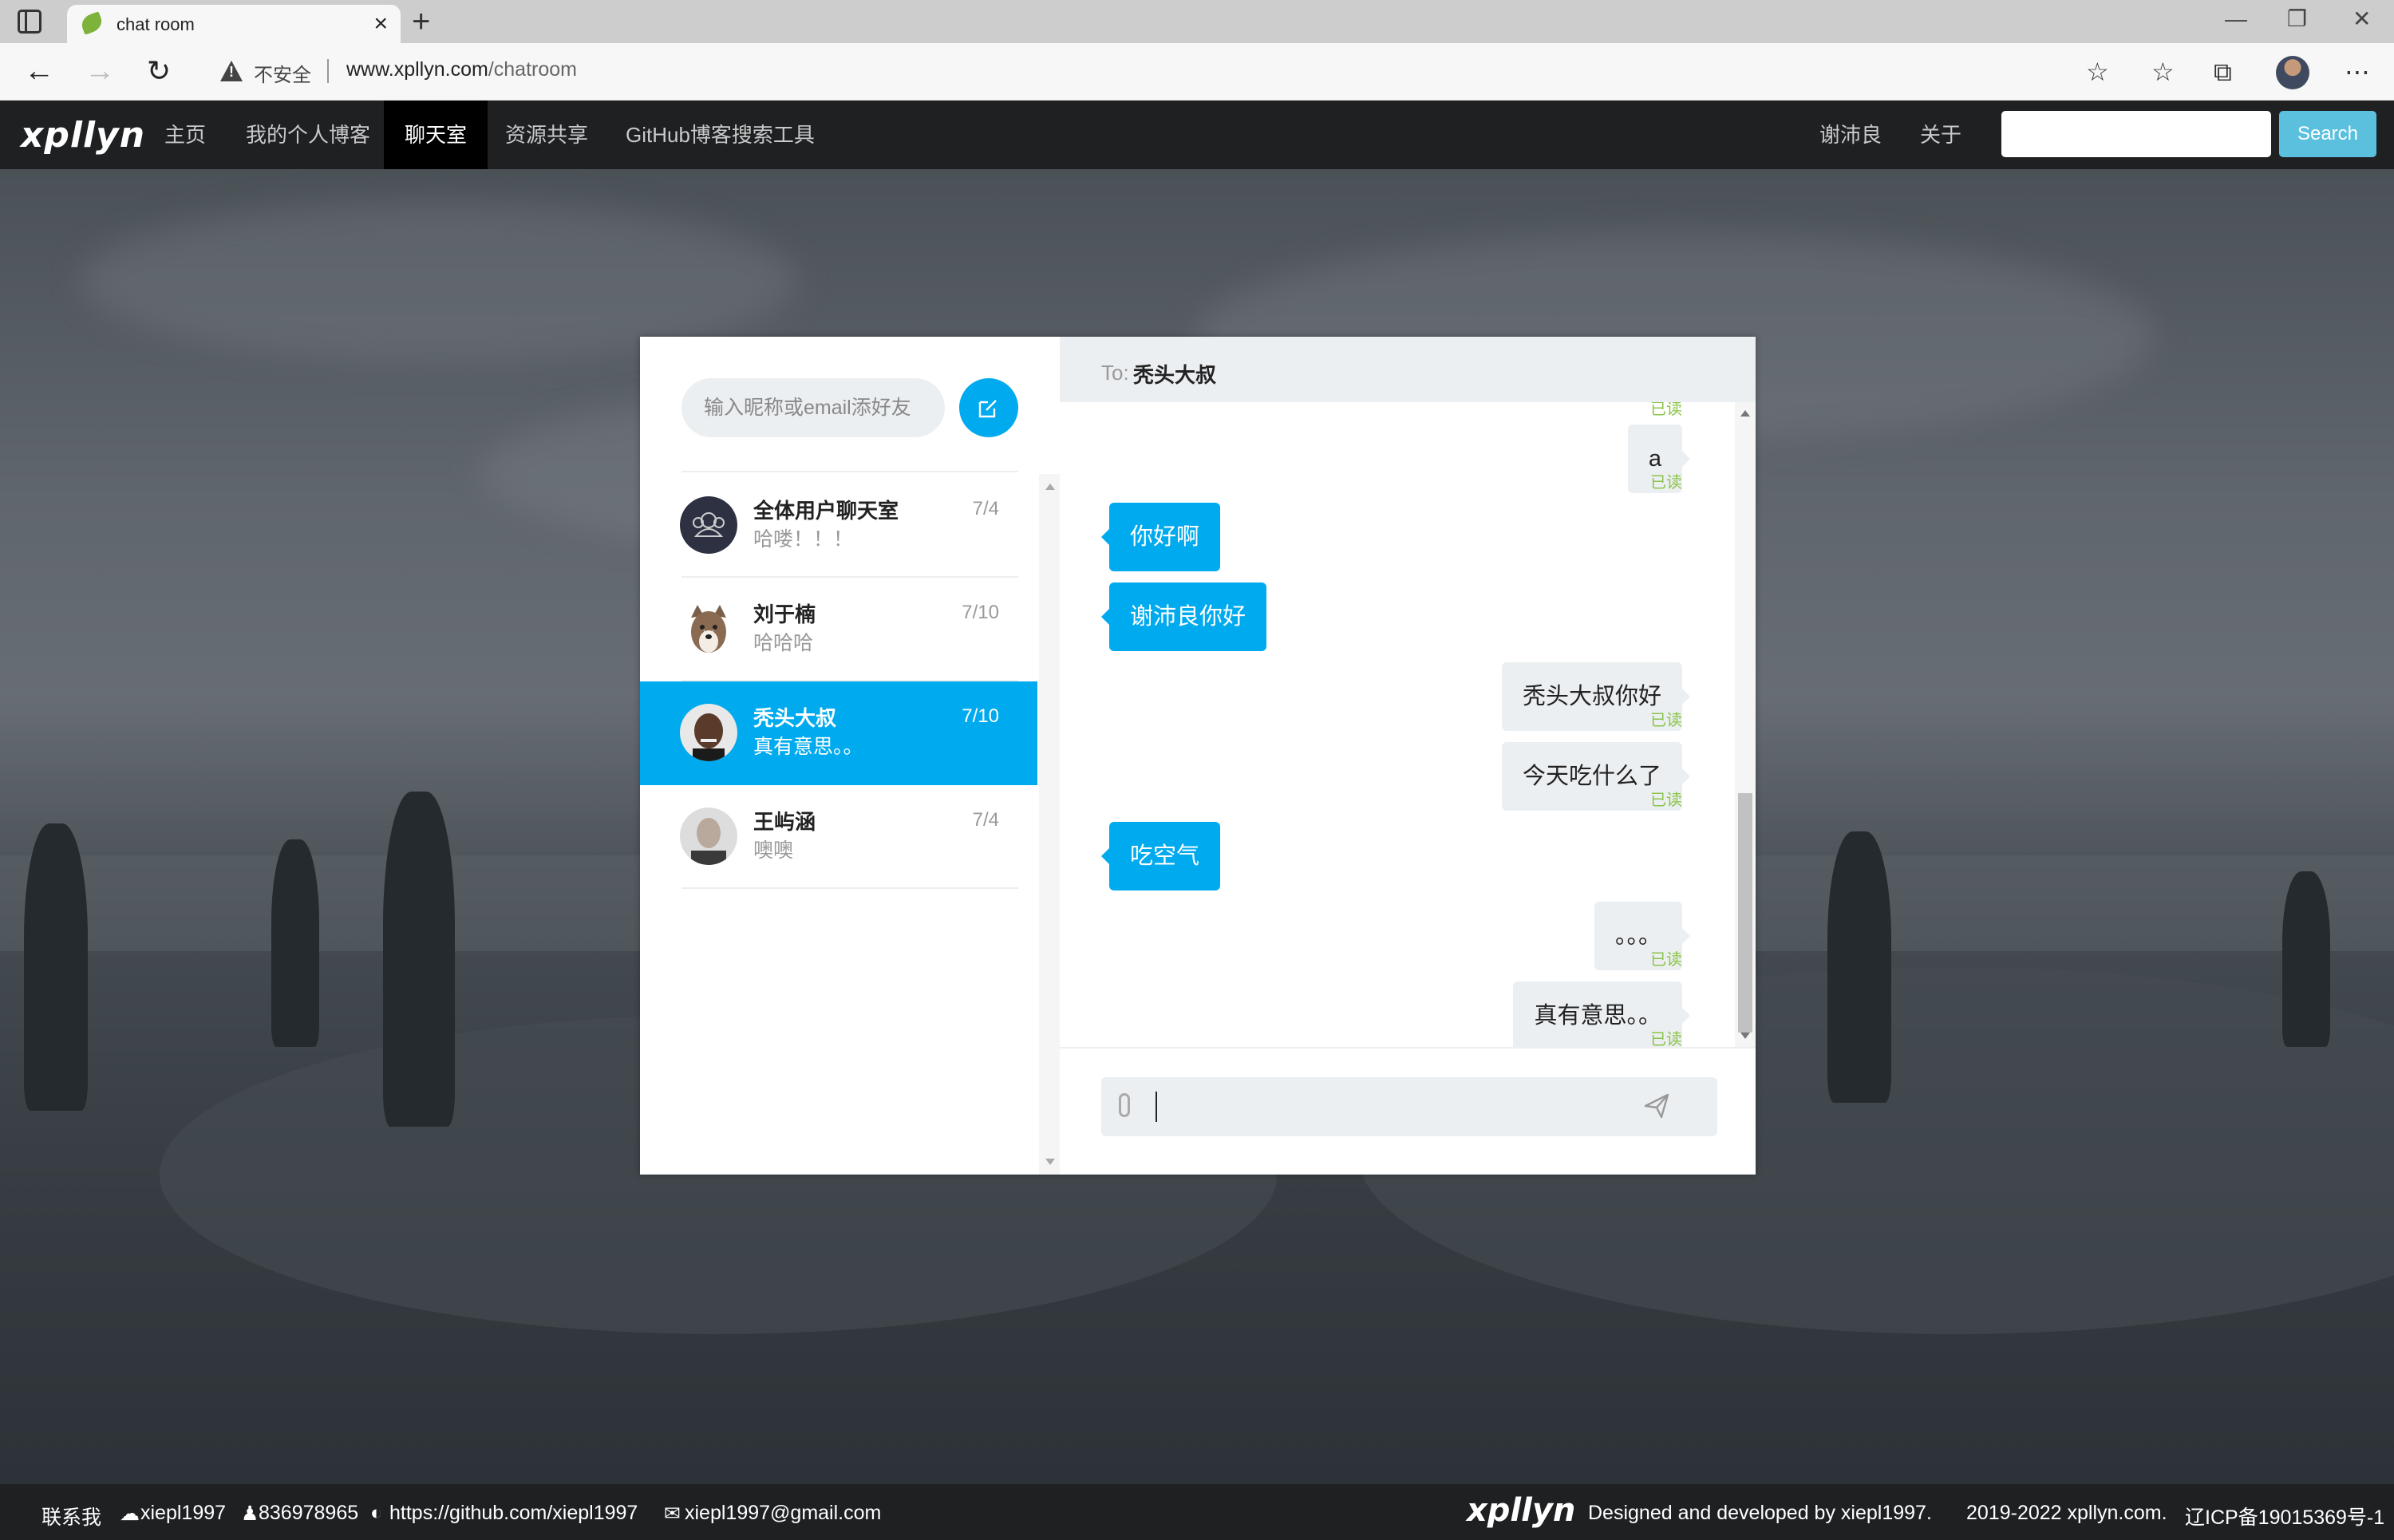  Describe the element at coordinates (1408, 369) in the screenshot. I see `conversation-header: To: 秃头大叔` at that location.